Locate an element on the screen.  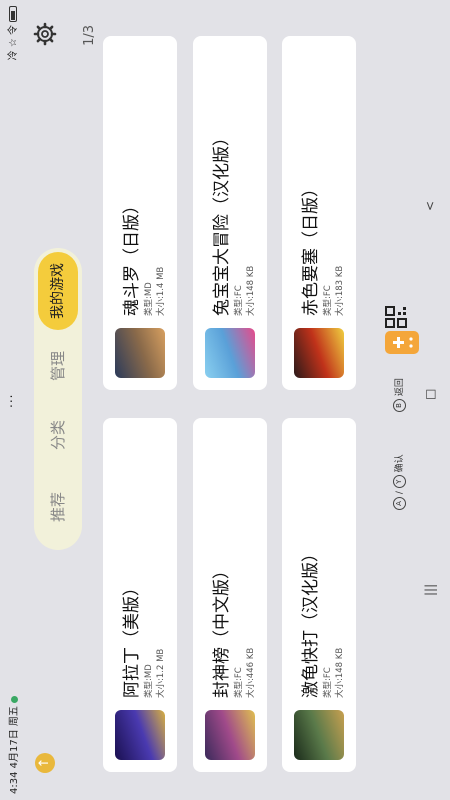
game-title: 阿拉丁（美版） is located at coordinates (132, 638).